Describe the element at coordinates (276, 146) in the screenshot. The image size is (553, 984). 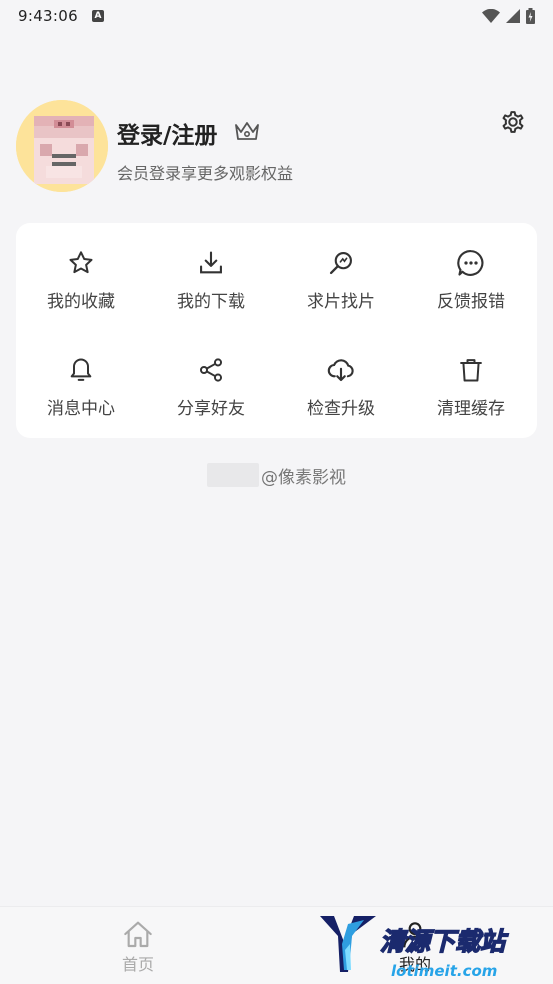
I see `profile-header: 登录/注册 会员登录享更多观影权益` at that location.